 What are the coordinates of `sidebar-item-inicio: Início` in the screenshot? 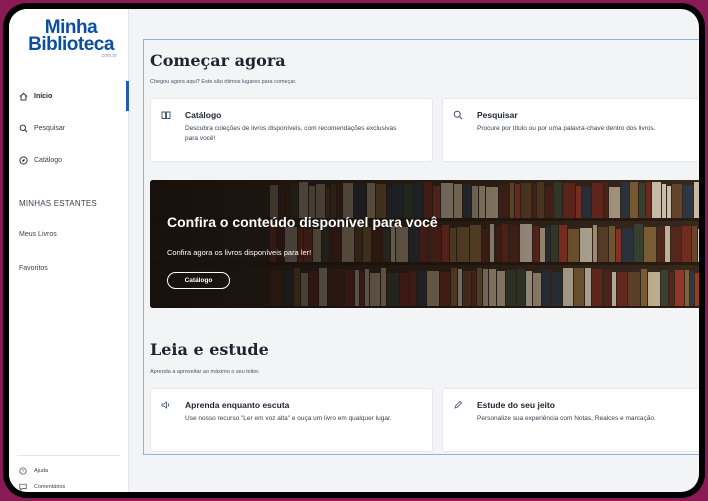 It's located at (69, 96).